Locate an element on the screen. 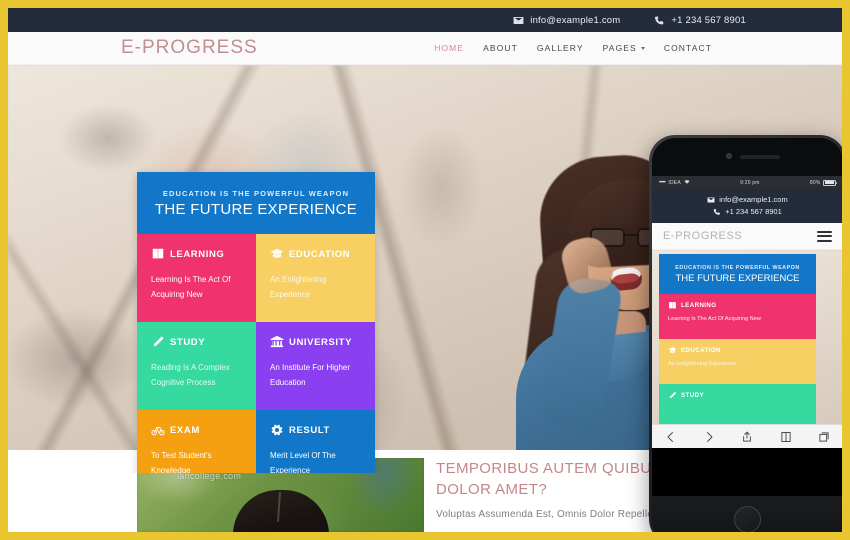 Image resolution: width=850 pixels, height=540 pixels. chevron-right-icon is located at coordinates (709, 436).